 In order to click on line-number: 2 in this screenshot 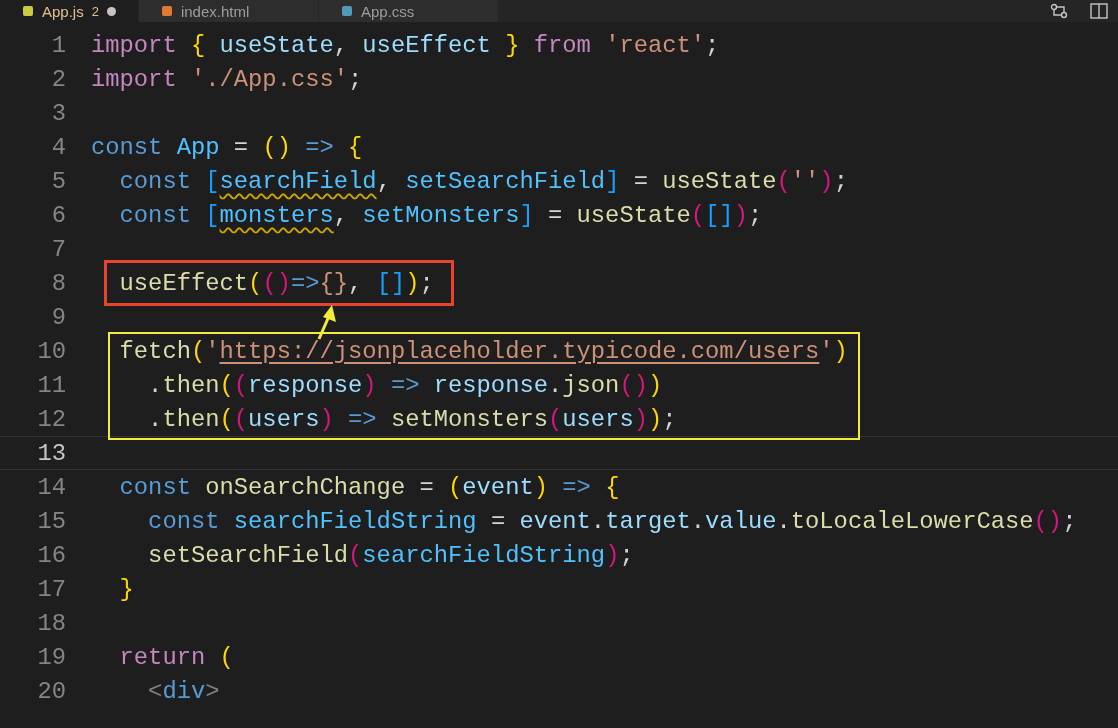, I will do `click(58, 79)`.